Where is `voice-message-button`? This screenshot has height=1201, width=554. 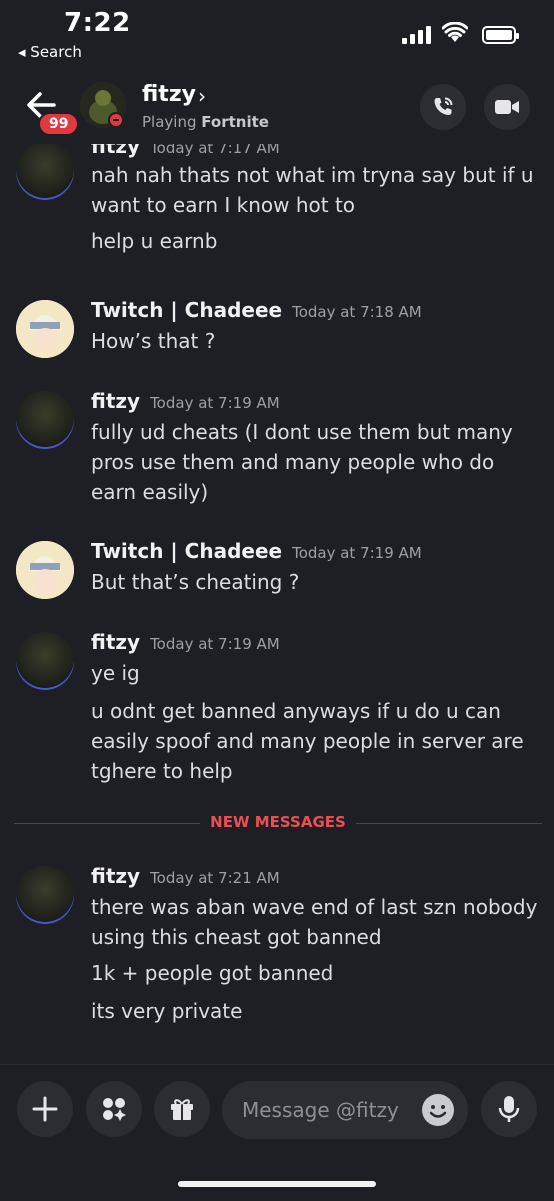
voice-message-button is located at coordinates (509, 1109).